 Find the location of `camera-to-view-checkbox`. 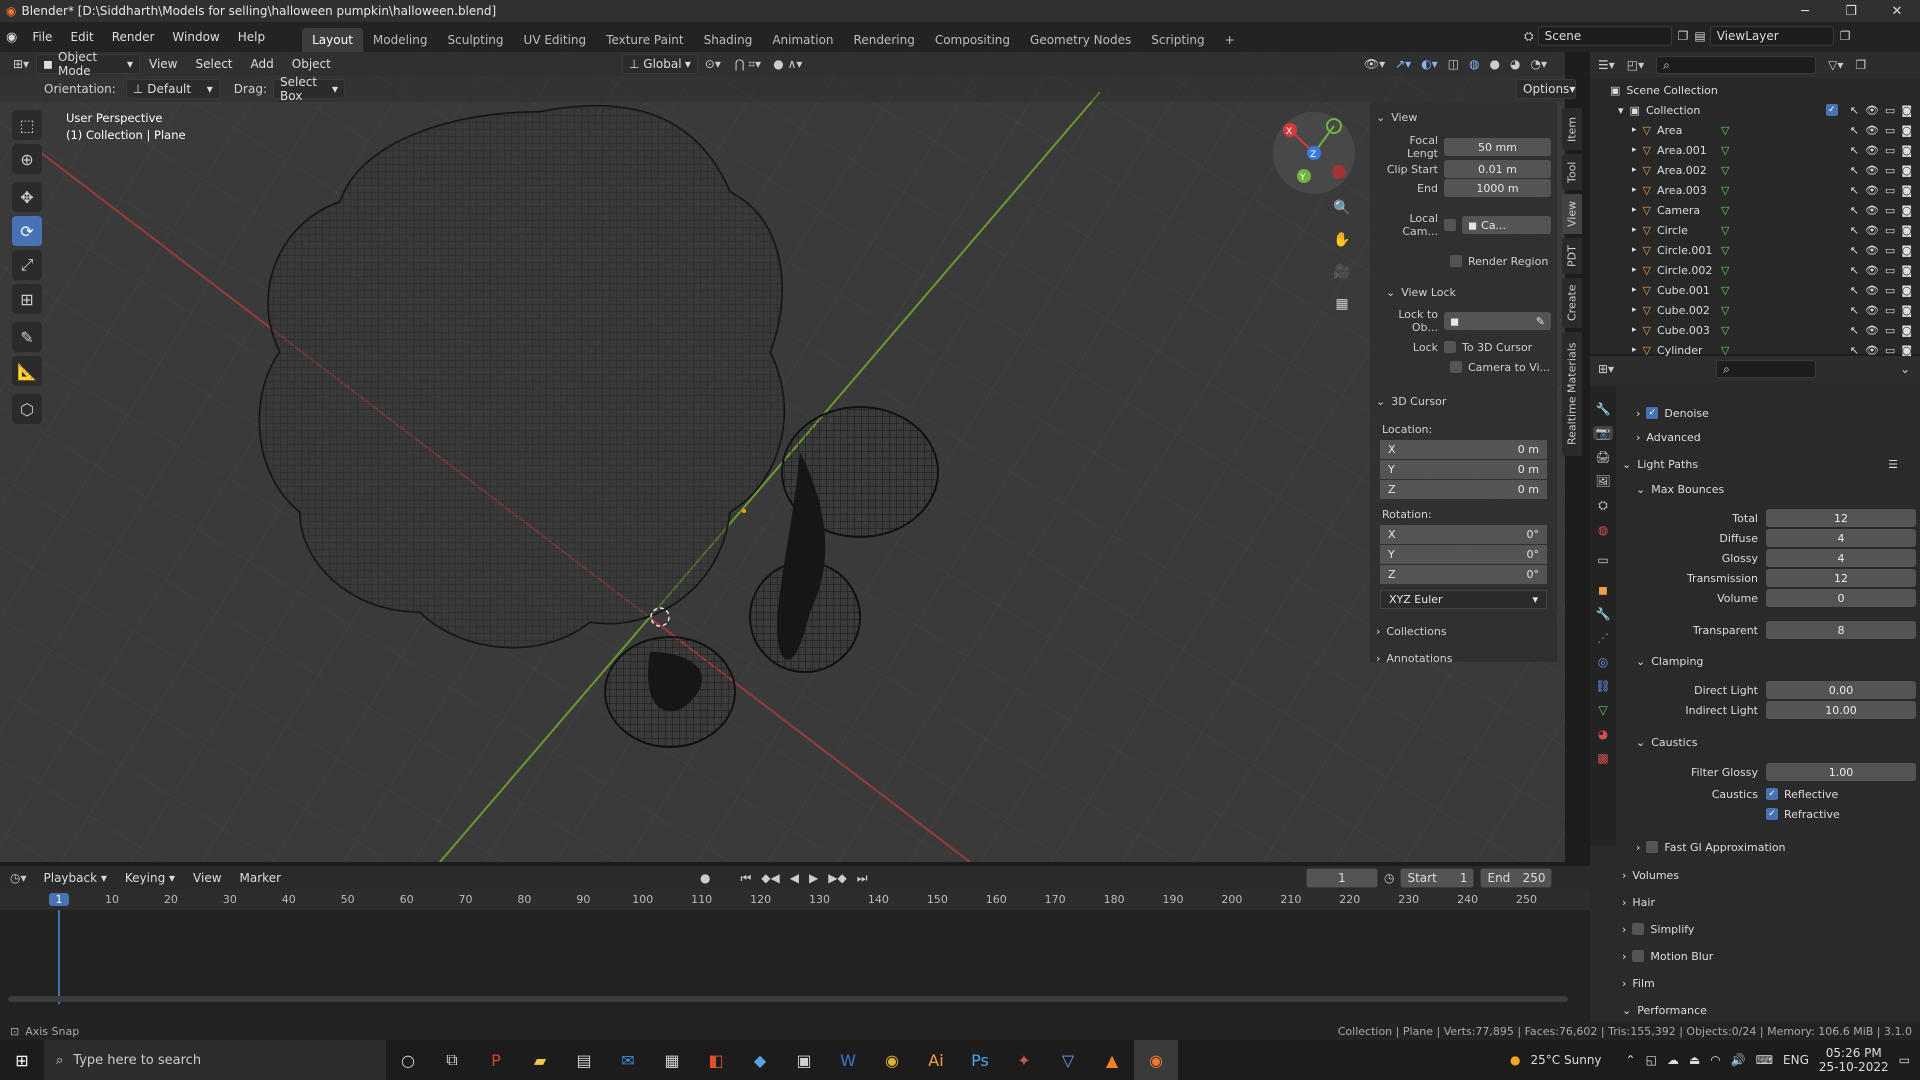

camera-to-view-checkbox is located at coordinates (1456, 367).